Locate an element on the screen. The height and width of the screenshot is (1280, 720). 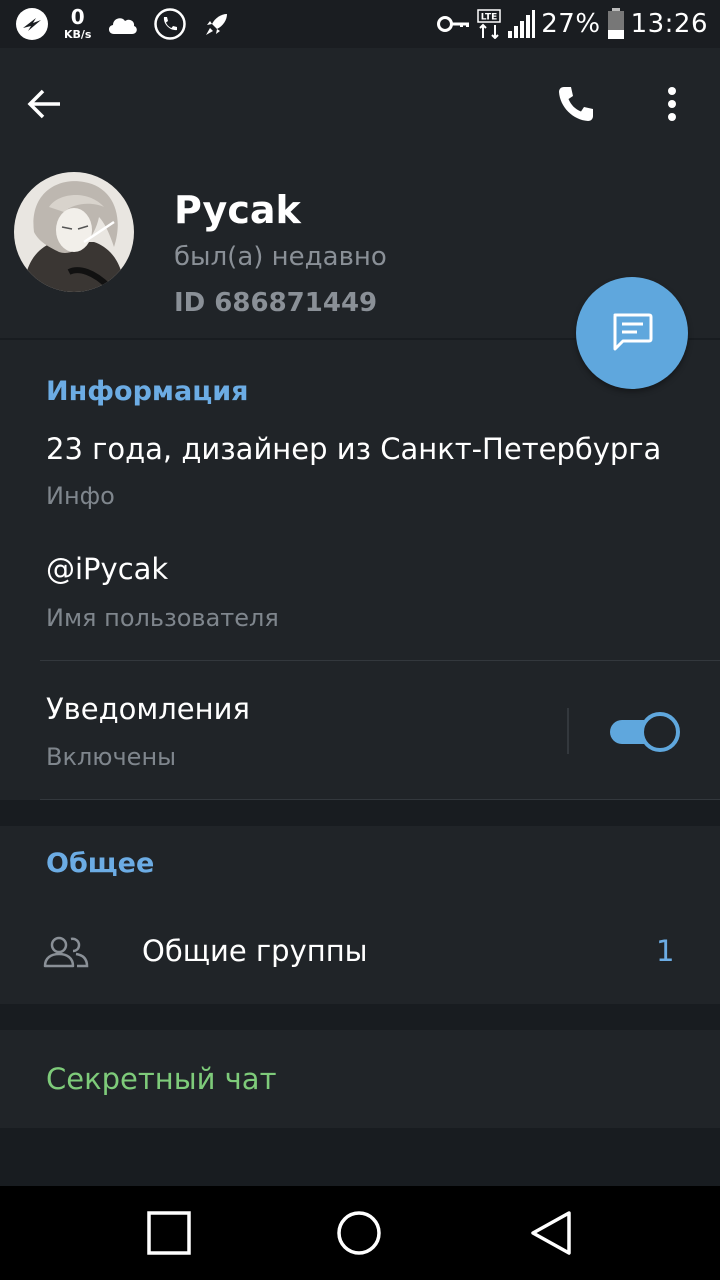
app-icon is located at coordinates (32, 24).